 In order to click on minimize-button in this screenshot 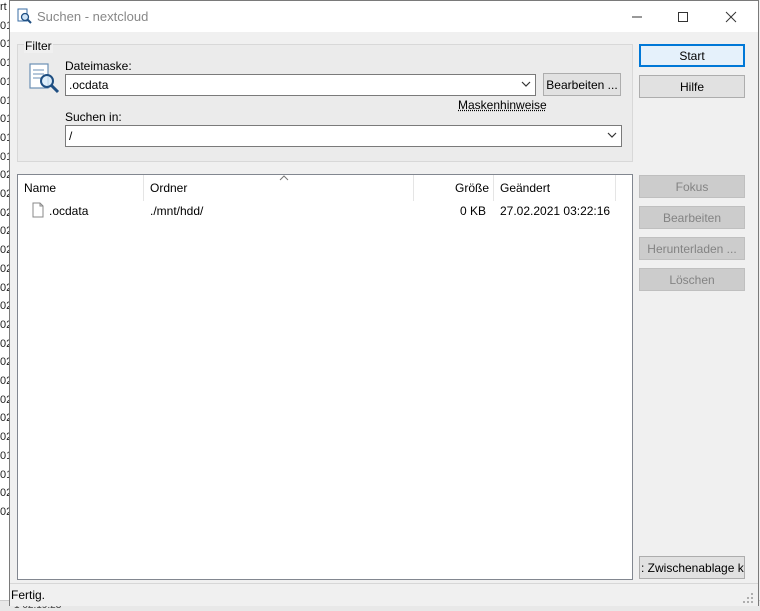, I will do `click(637, 16)`.